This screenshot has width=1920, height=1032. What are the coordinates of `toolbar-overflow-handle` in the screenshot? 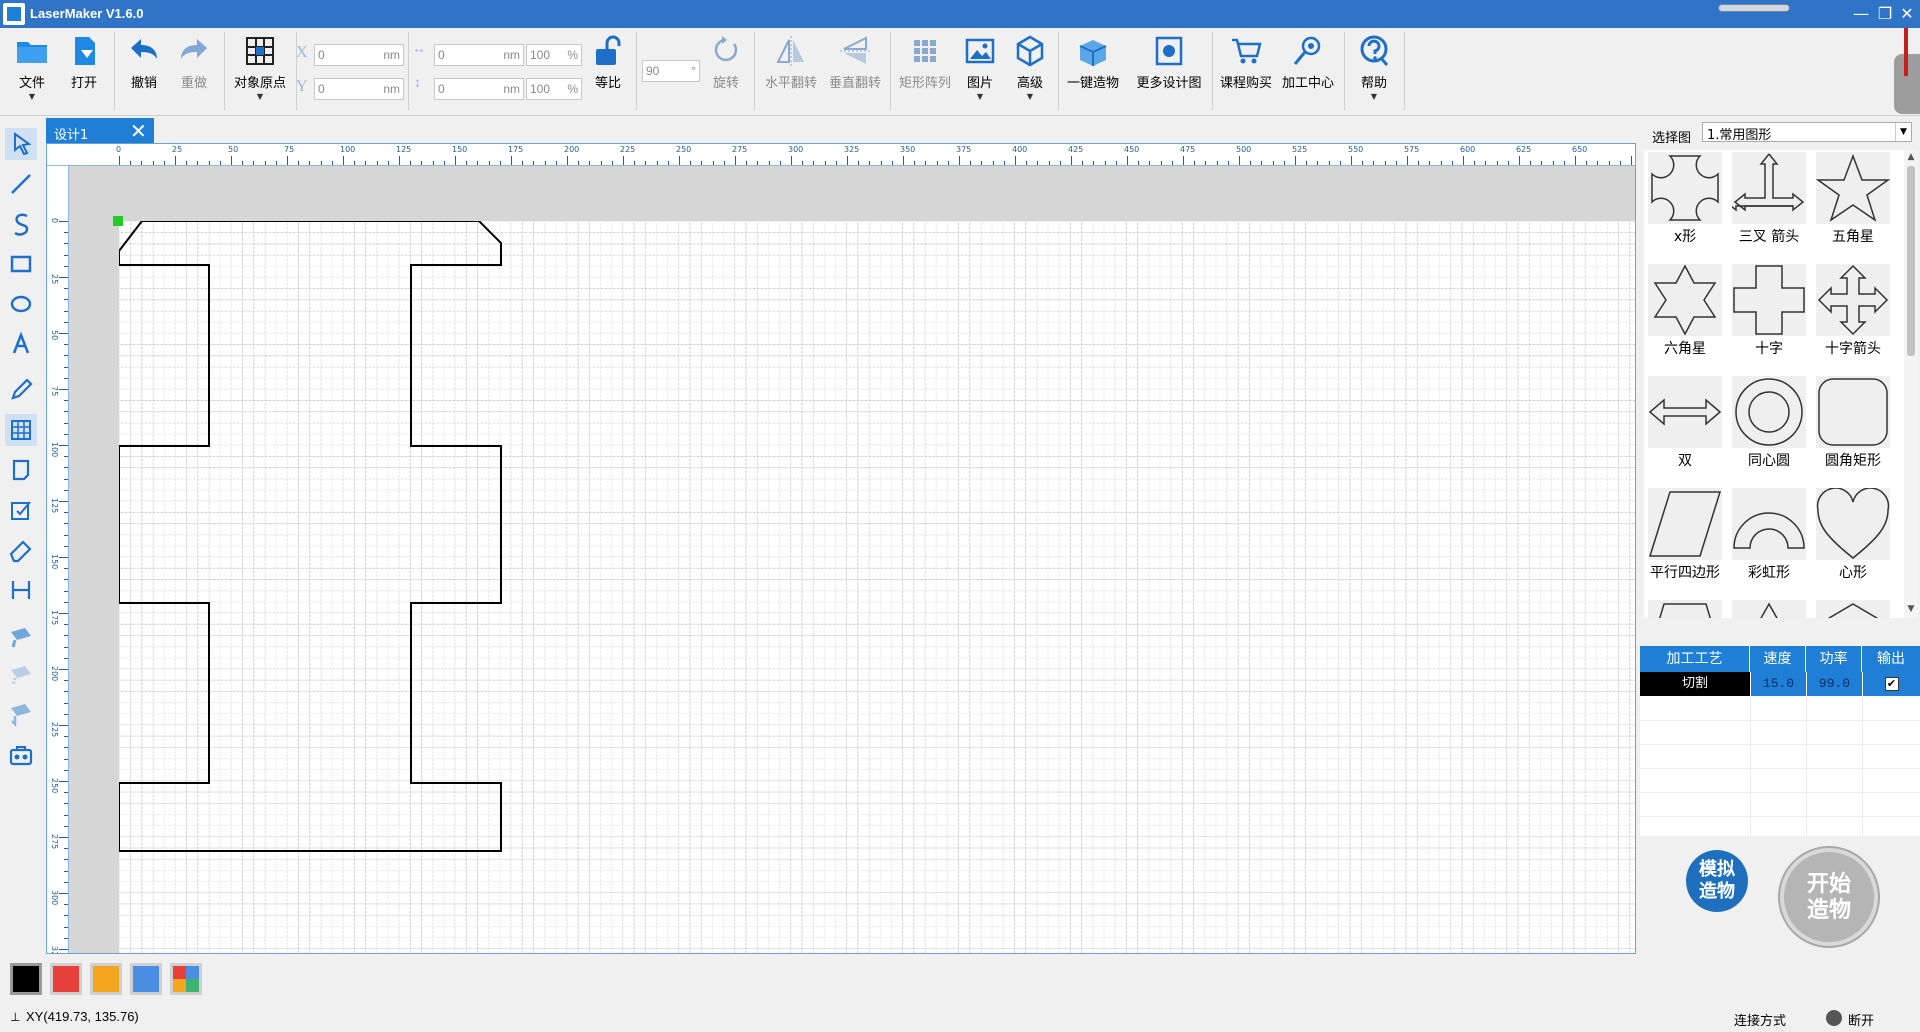 It's located at (1904, 71).